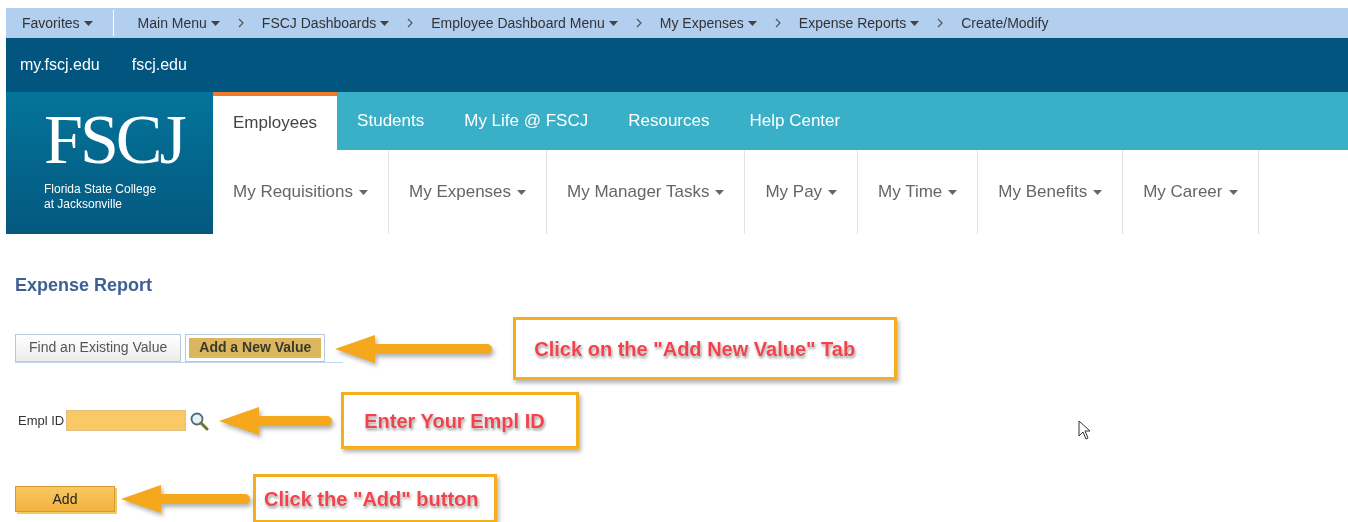  I want to click on menu-item: My Expenses, so click(468, 192).